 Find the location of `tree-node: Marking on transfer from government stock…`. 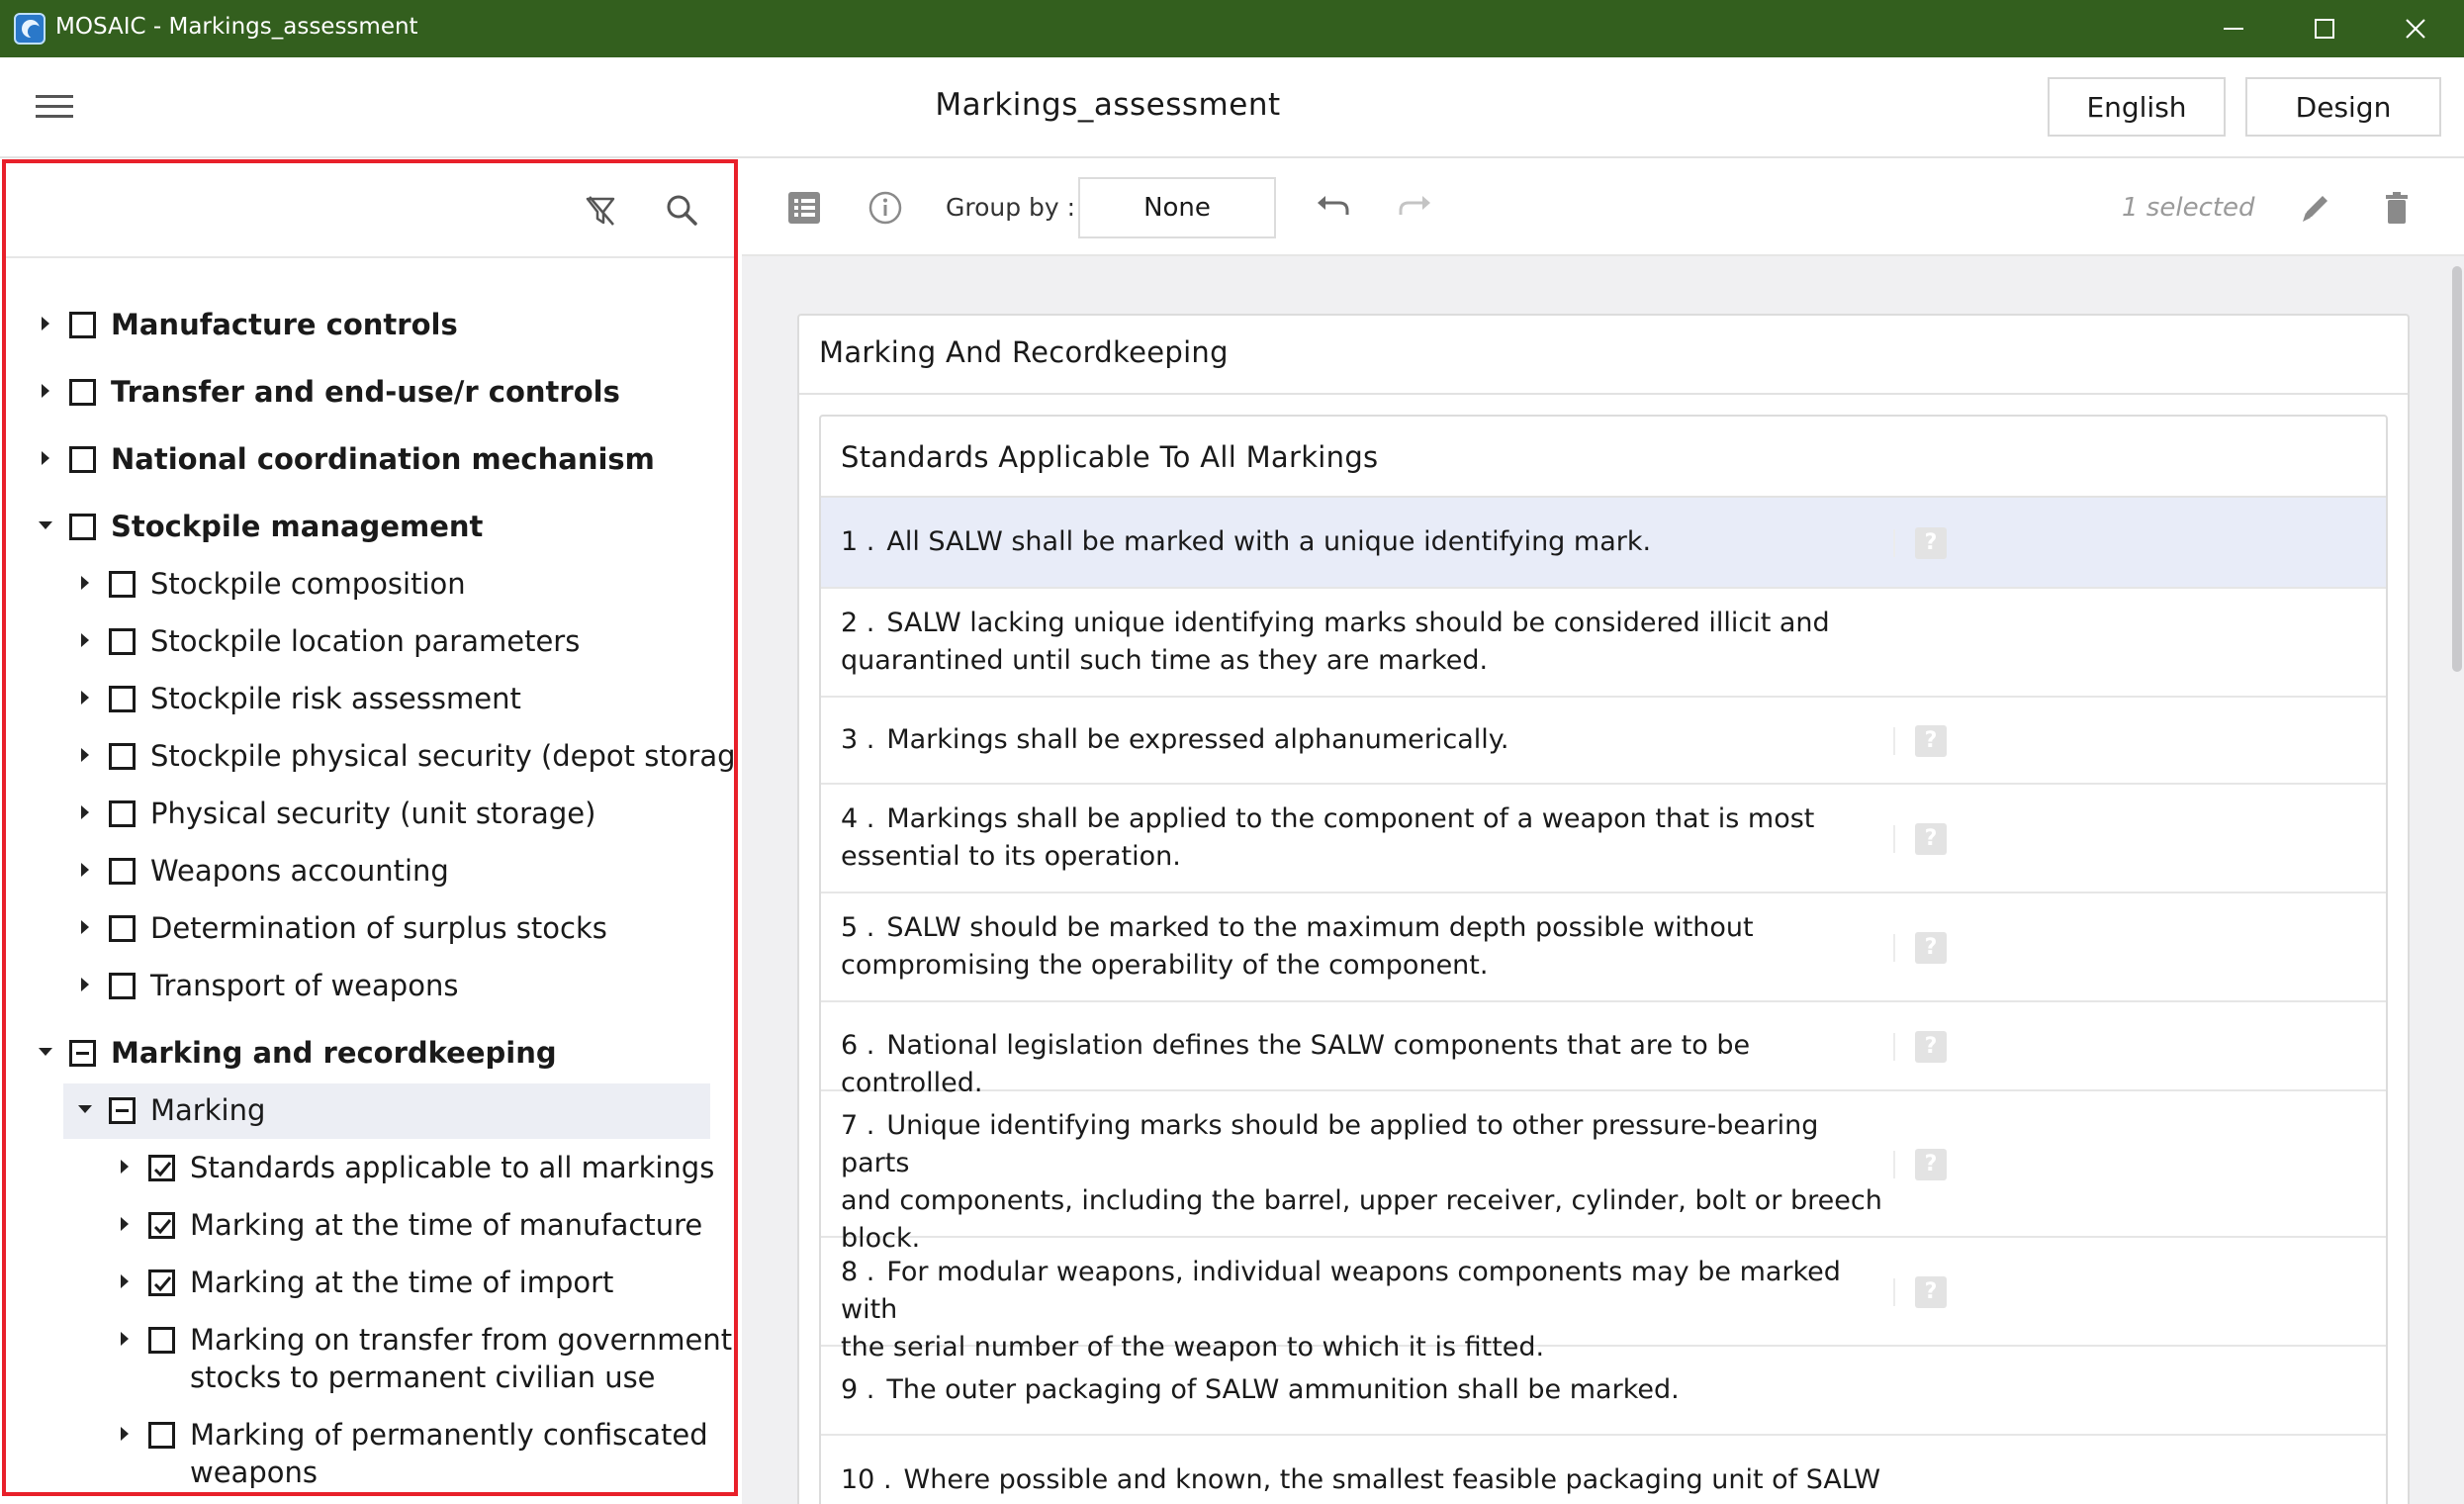

tree-node: Marking on transfer from government stock… is located at coordinates (370, 1353).